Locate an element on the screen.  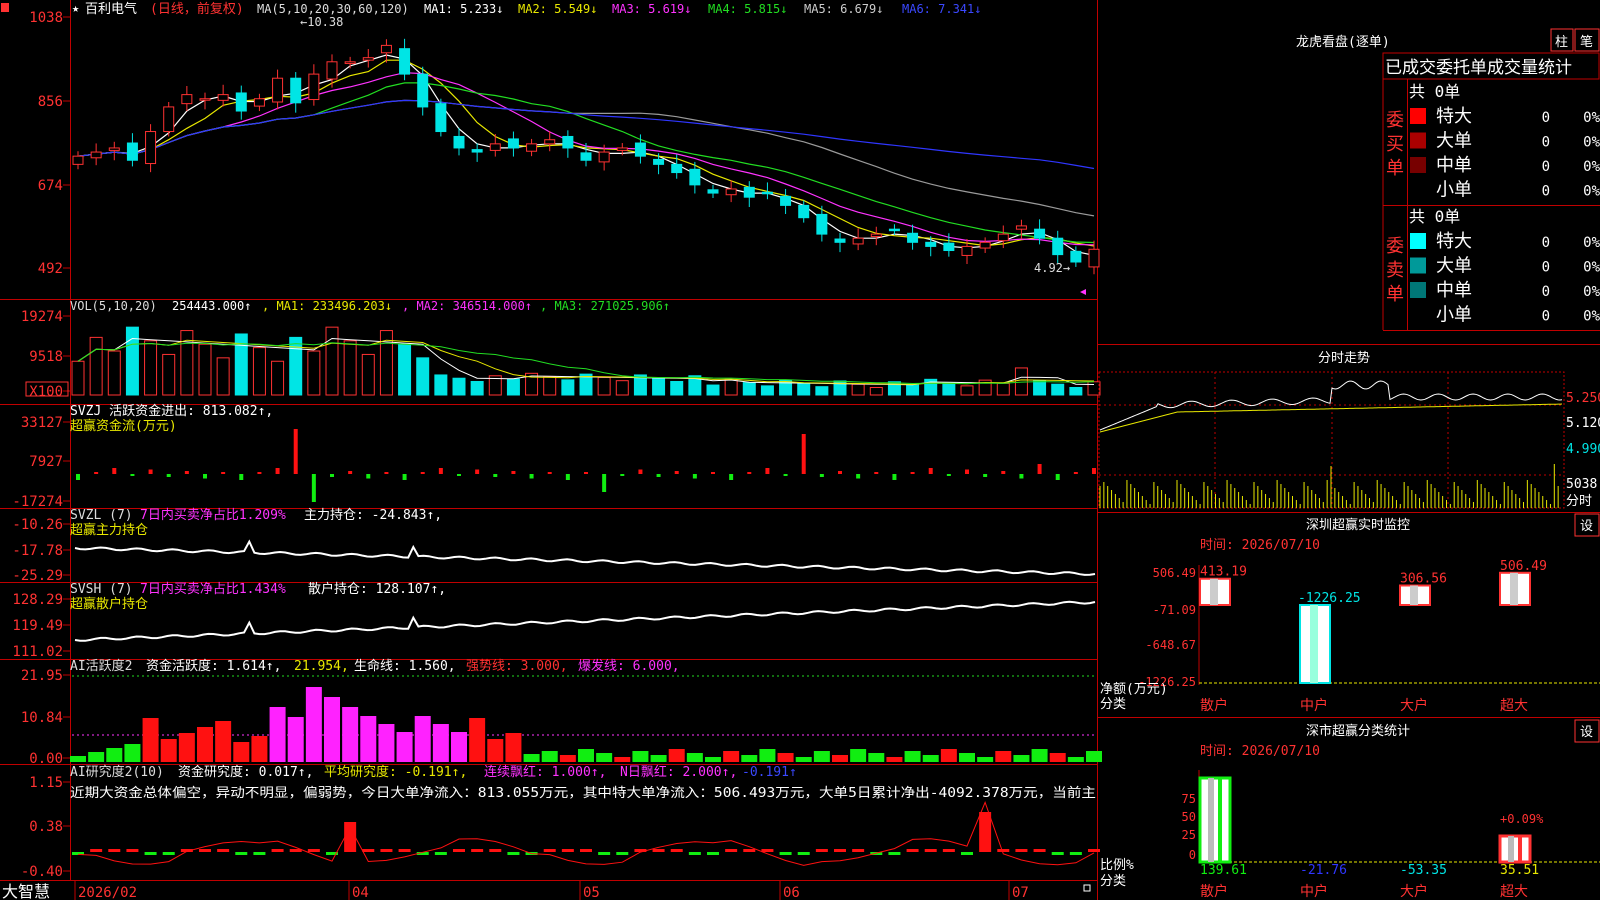
ma-legend-item: MA5: 6.679↓ is located at coordinates (843, 9).